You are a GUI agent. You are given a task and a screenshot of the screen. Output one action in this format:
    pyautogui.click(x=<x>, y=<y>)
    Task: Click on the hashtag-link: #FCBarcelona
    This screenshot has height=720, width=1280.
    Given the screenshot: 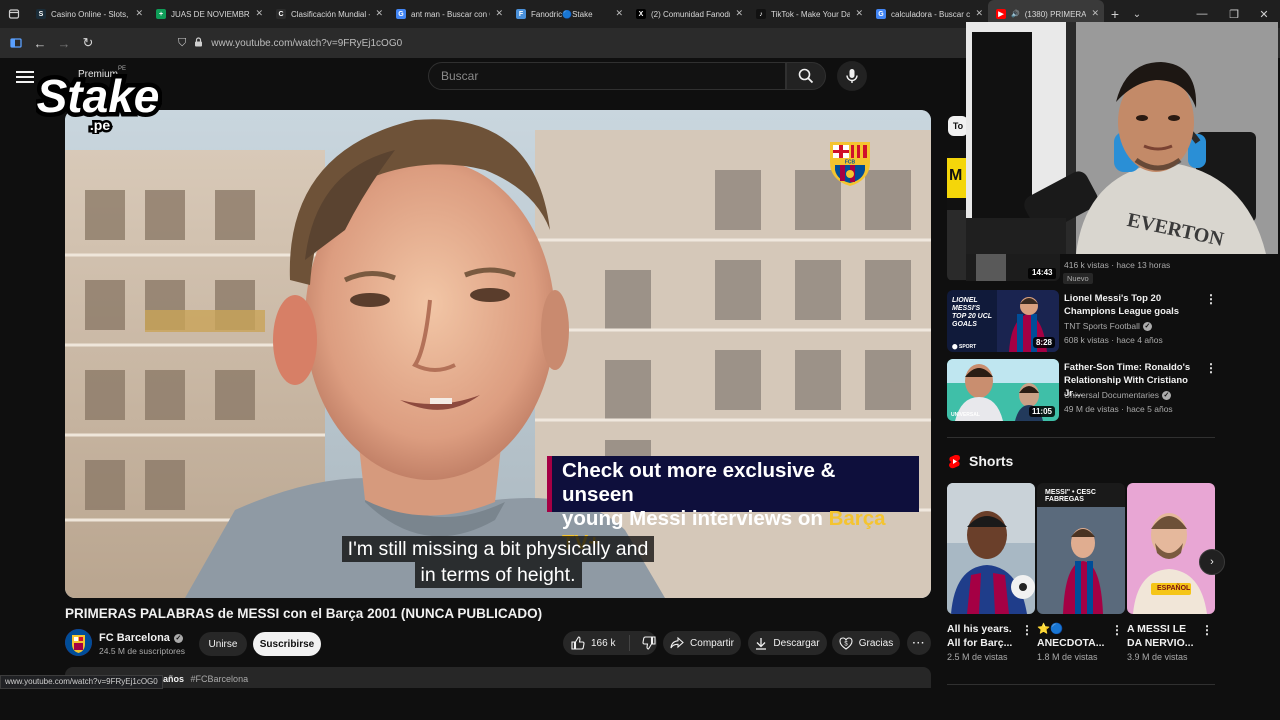 What is the action you would take?
    pyautogui.click(x=220, y=679)
    